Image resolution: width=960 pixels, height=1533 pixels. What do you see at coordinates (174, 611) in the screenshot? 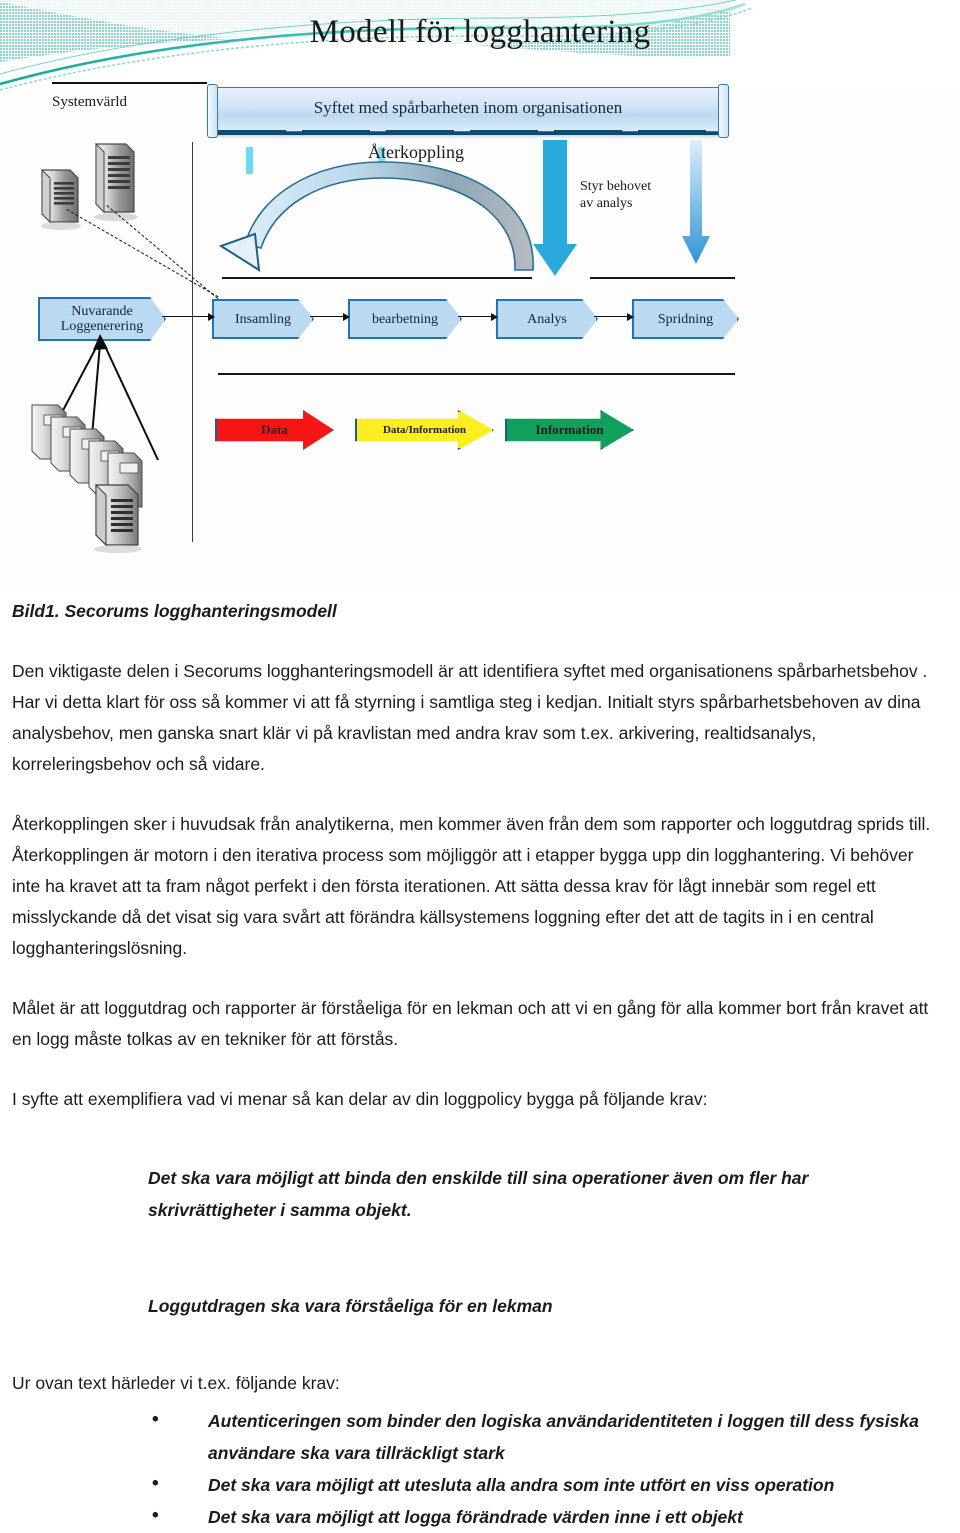
I see `figure-caption: Bild1. Secorums logghanteringsmodell` at bounding box center [174, 611].